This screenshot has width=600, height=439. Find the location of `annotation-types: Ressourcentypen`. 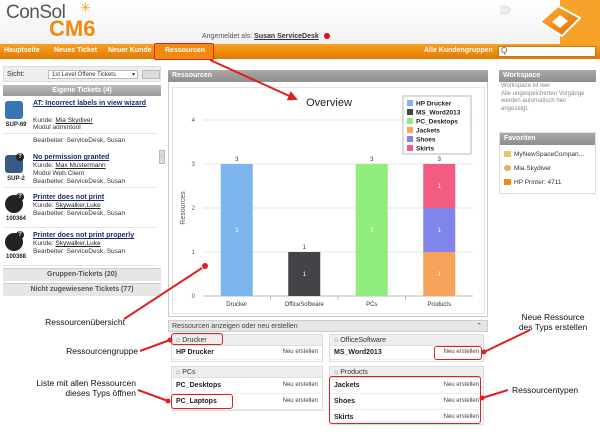

annotation-types: Ressourcentypen is located at coordinates (545, 390).